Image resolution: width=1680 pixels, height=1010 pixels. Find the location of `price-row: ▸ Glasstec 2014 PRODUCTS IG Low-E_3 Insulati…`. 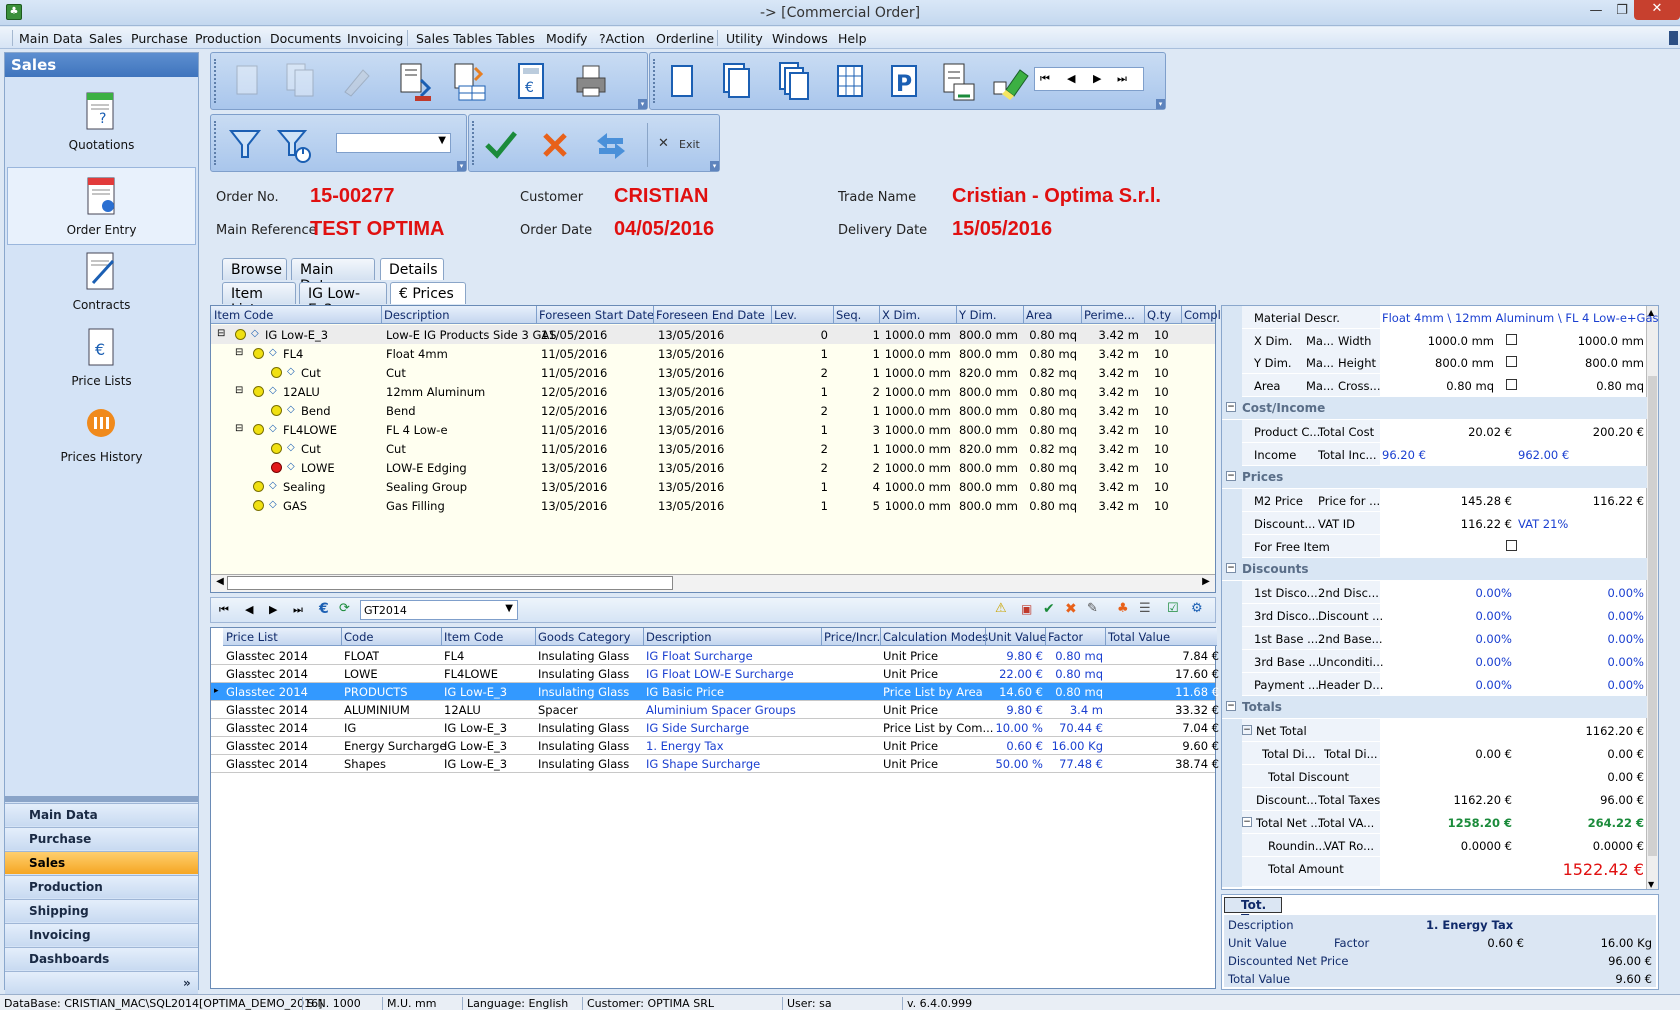

price-row: ▸ Glasstec 2014 PRODUCTS IG Low-E_3 Insulati… is located at coordinates (715, 692).